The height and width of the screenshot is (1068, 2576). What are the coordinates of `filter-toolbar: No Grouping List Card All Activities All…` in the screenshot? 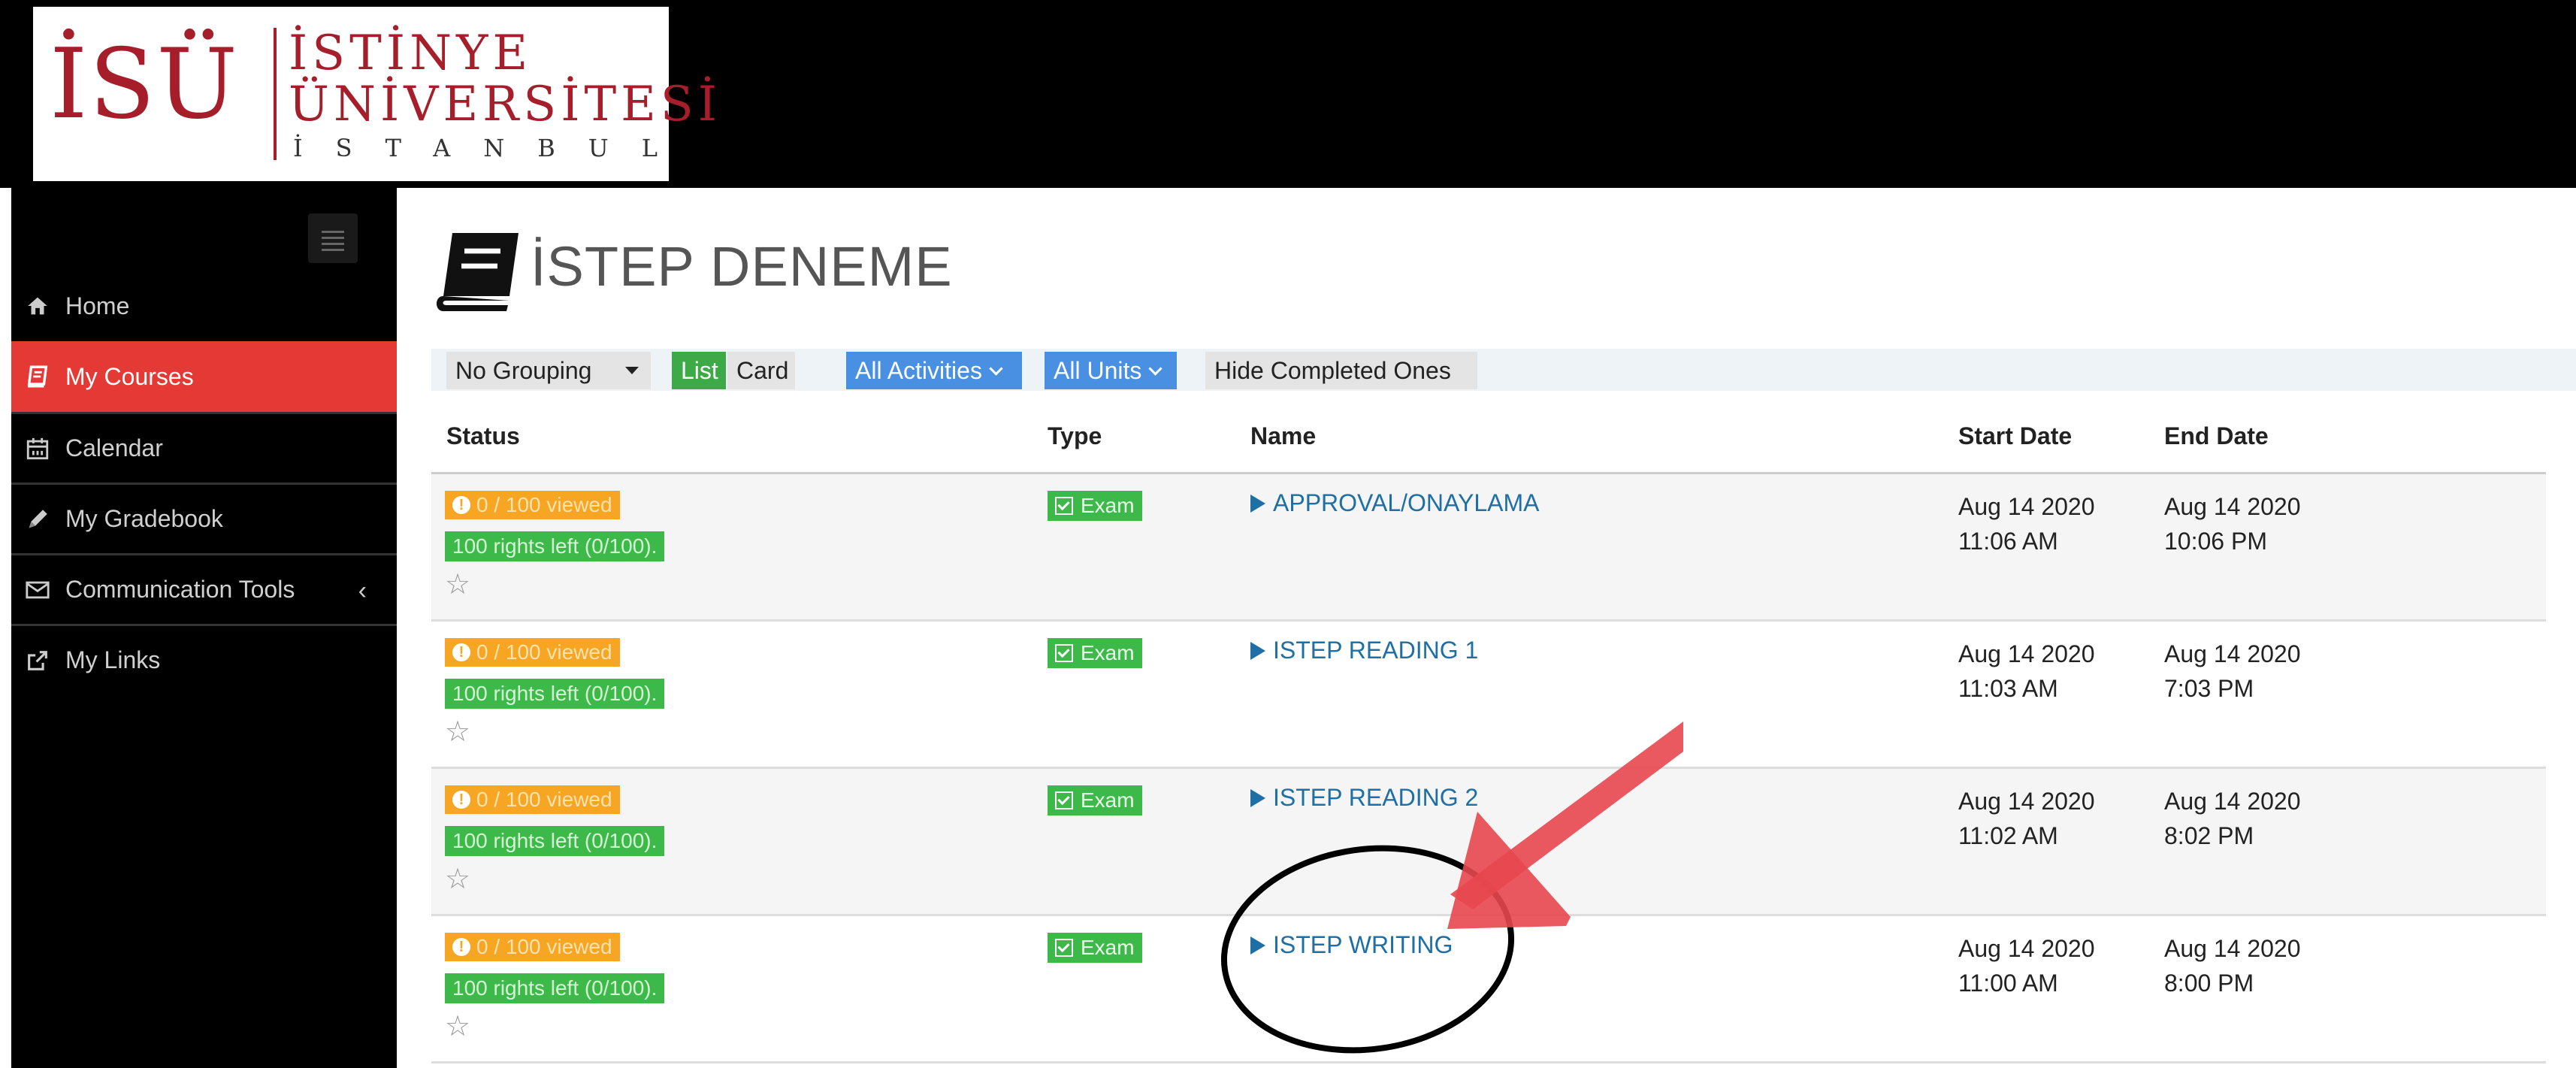 It's located at (1503, 370).